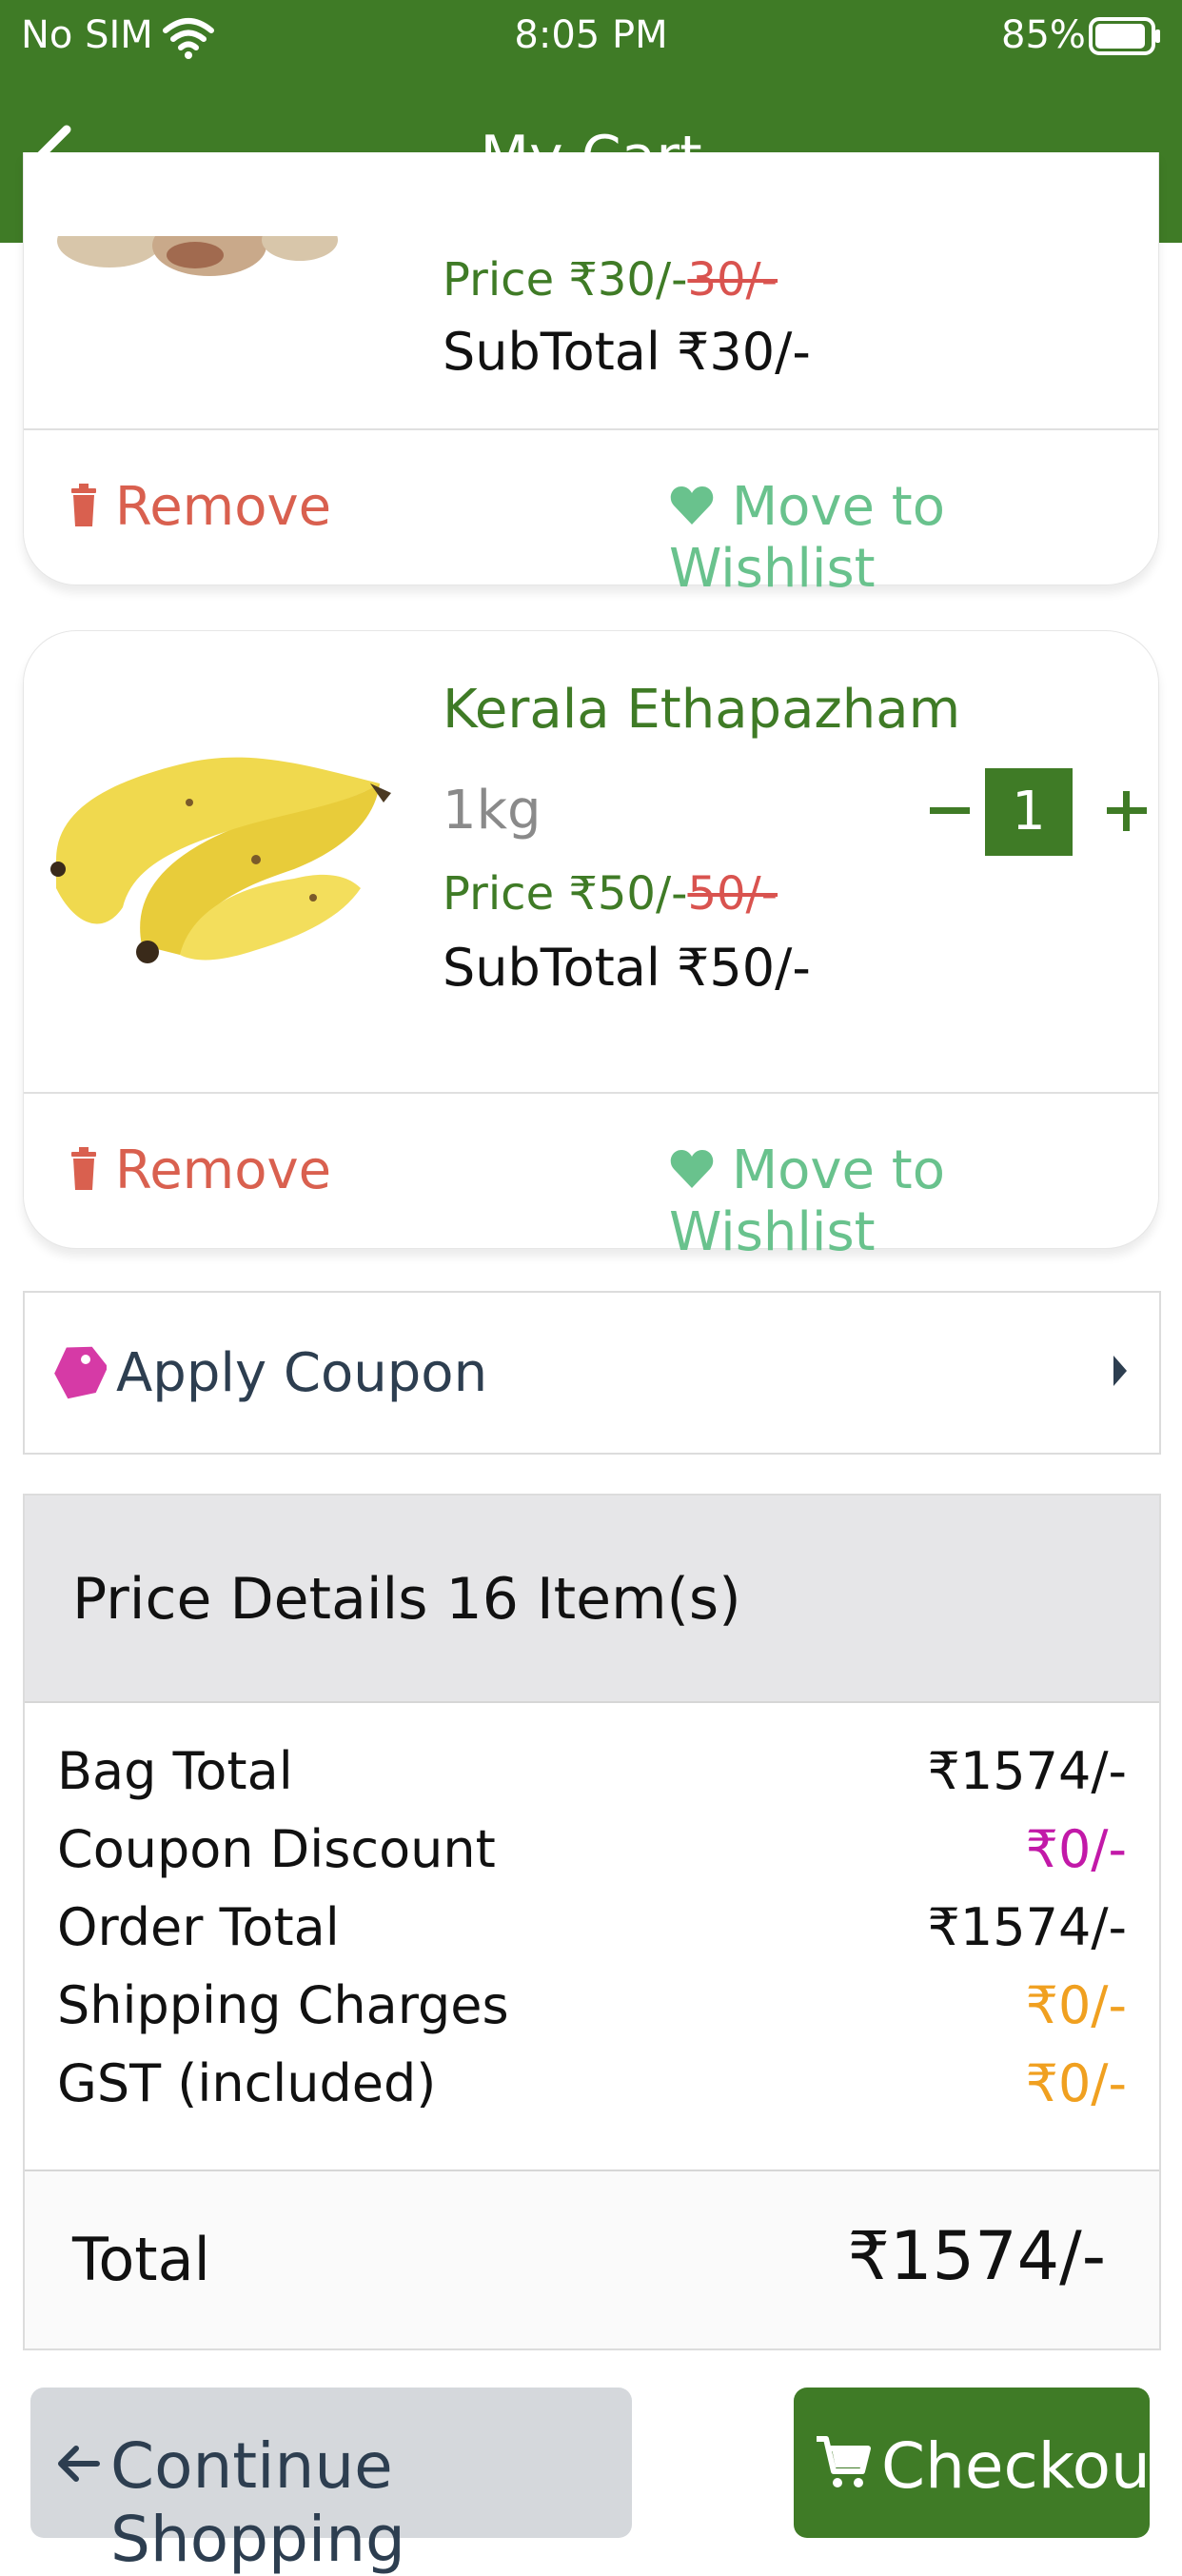 The height and width of the screenshot is (2576, 1182). I want to click on price-row-coupon-discount: Coupon Discount ₹0/-, so click(592, 1858).